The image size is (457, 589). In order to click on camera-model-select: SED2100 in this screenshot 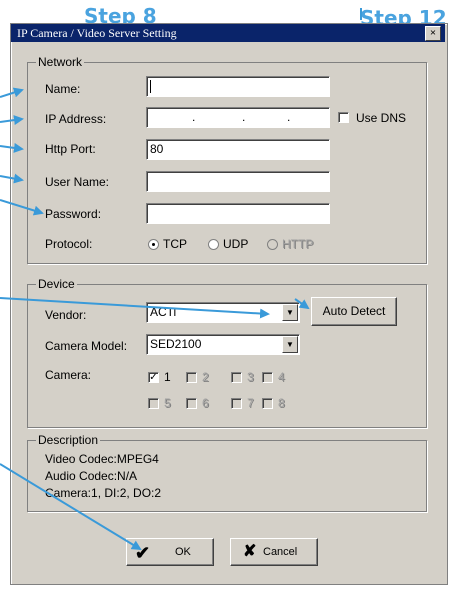, I will do `click(223, 344)`.